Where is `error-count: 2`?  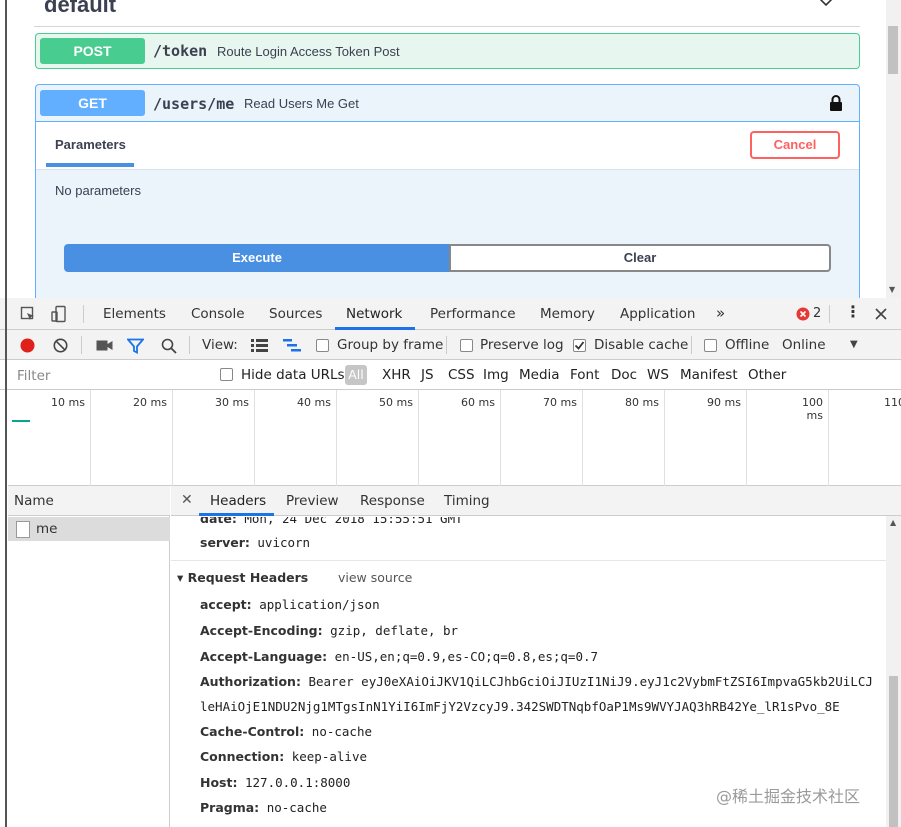 error-count: 2 is located at coordinates (817, 313).